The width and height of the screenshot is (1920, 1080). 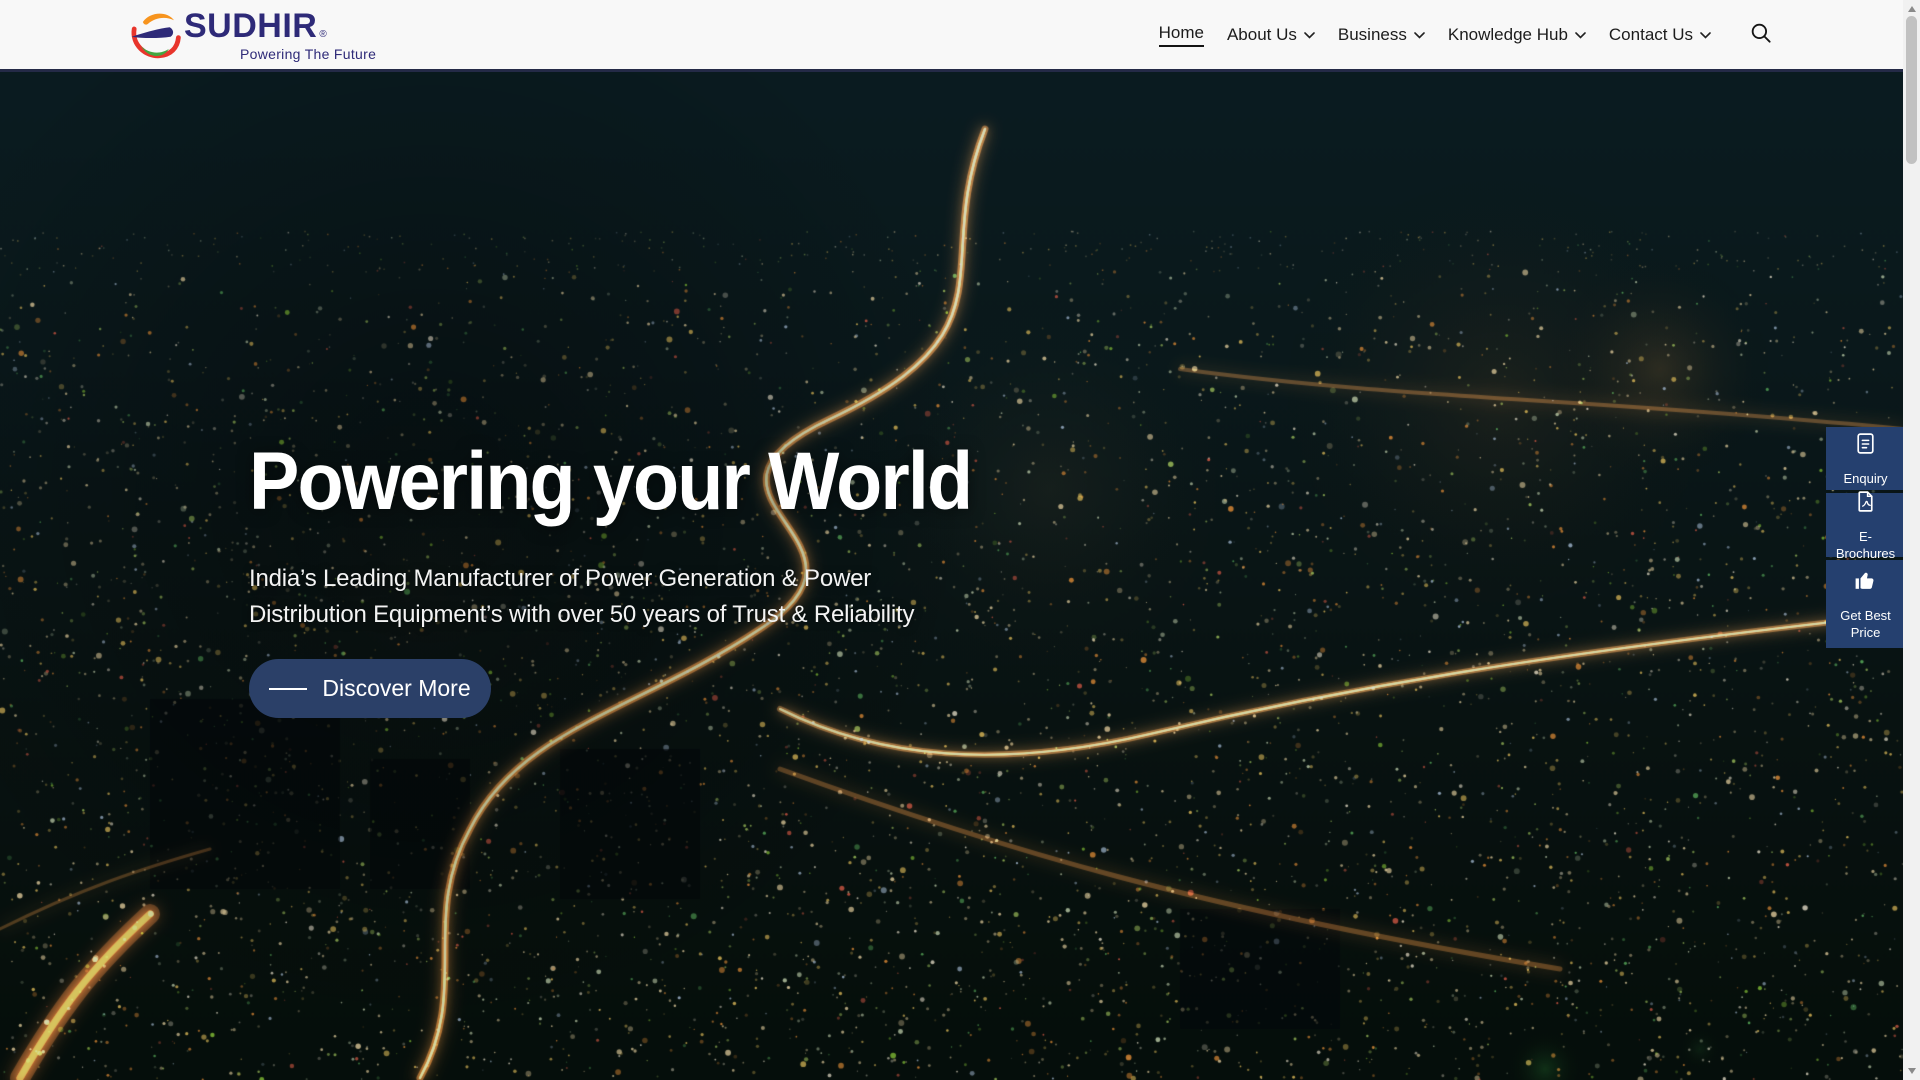 I want to click on hero-divider, so click(x=951, y=70).